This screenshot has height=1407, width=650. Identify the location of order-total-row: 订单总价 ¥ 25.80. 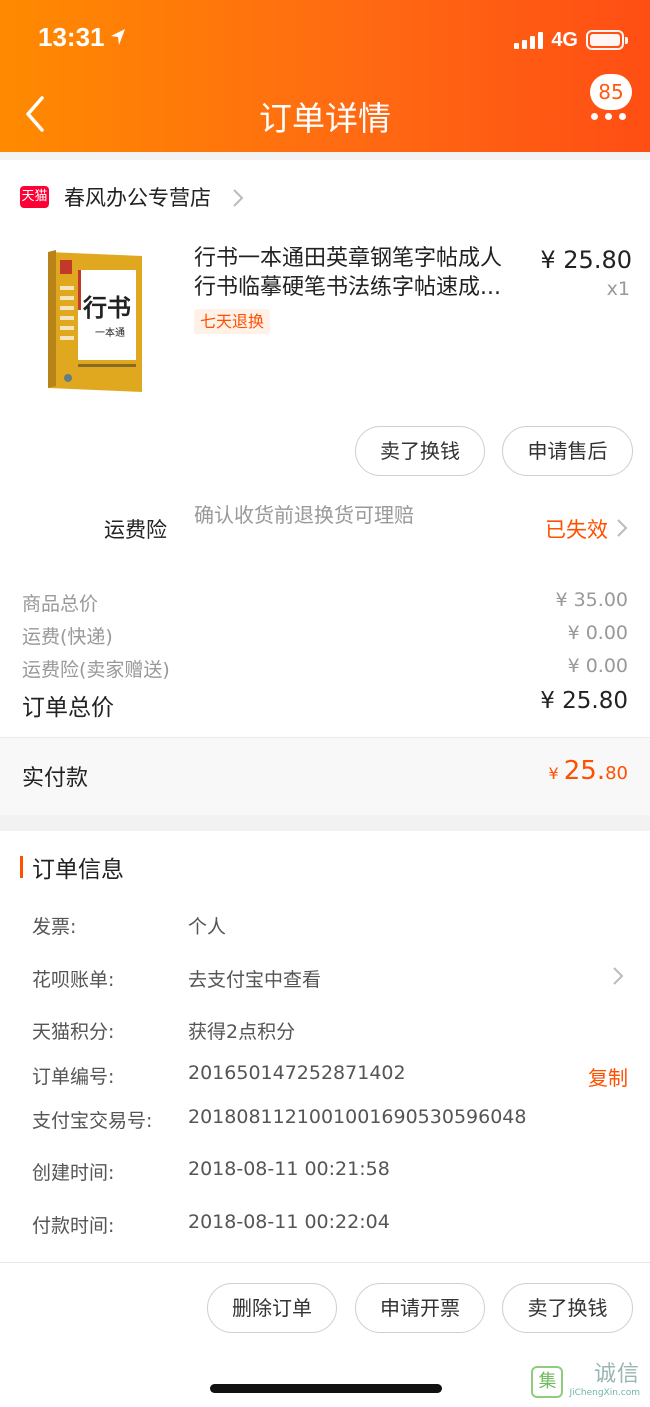
(325, 705).